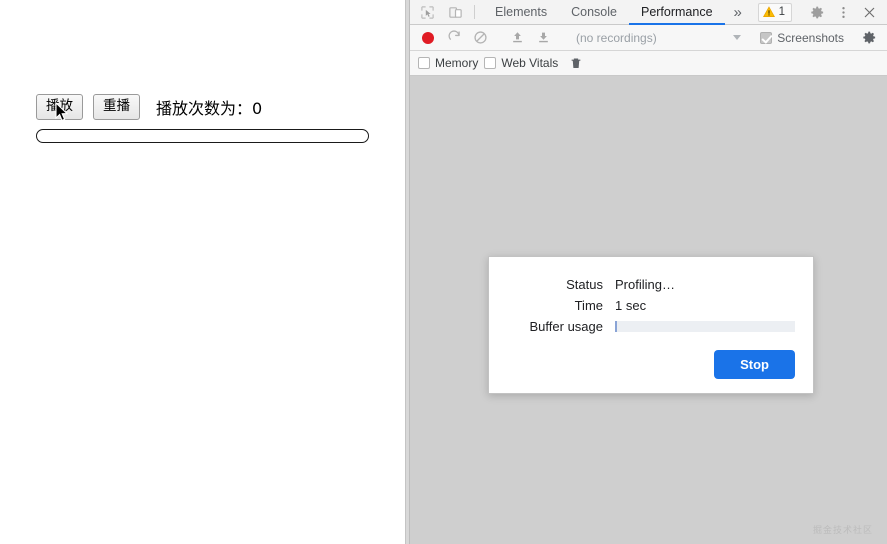 Image resolution: width=887 pixels, height=544 pixels. I want to click on memory-label: Memory, so click(457, 63).